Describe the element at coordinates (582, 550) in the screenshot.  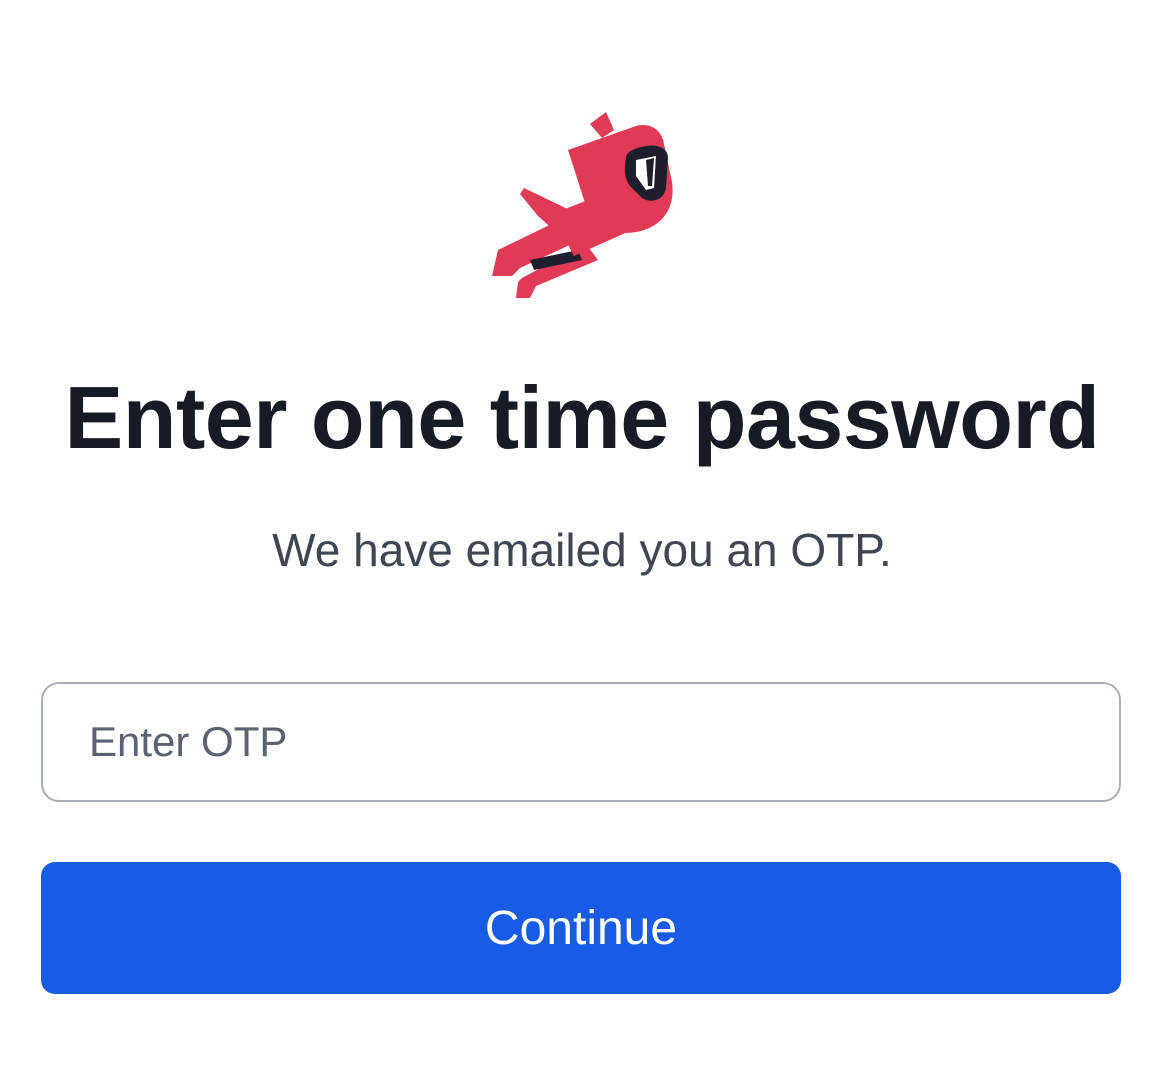
I see `page-subtitle: We have emailed you an OTP.` at that location.